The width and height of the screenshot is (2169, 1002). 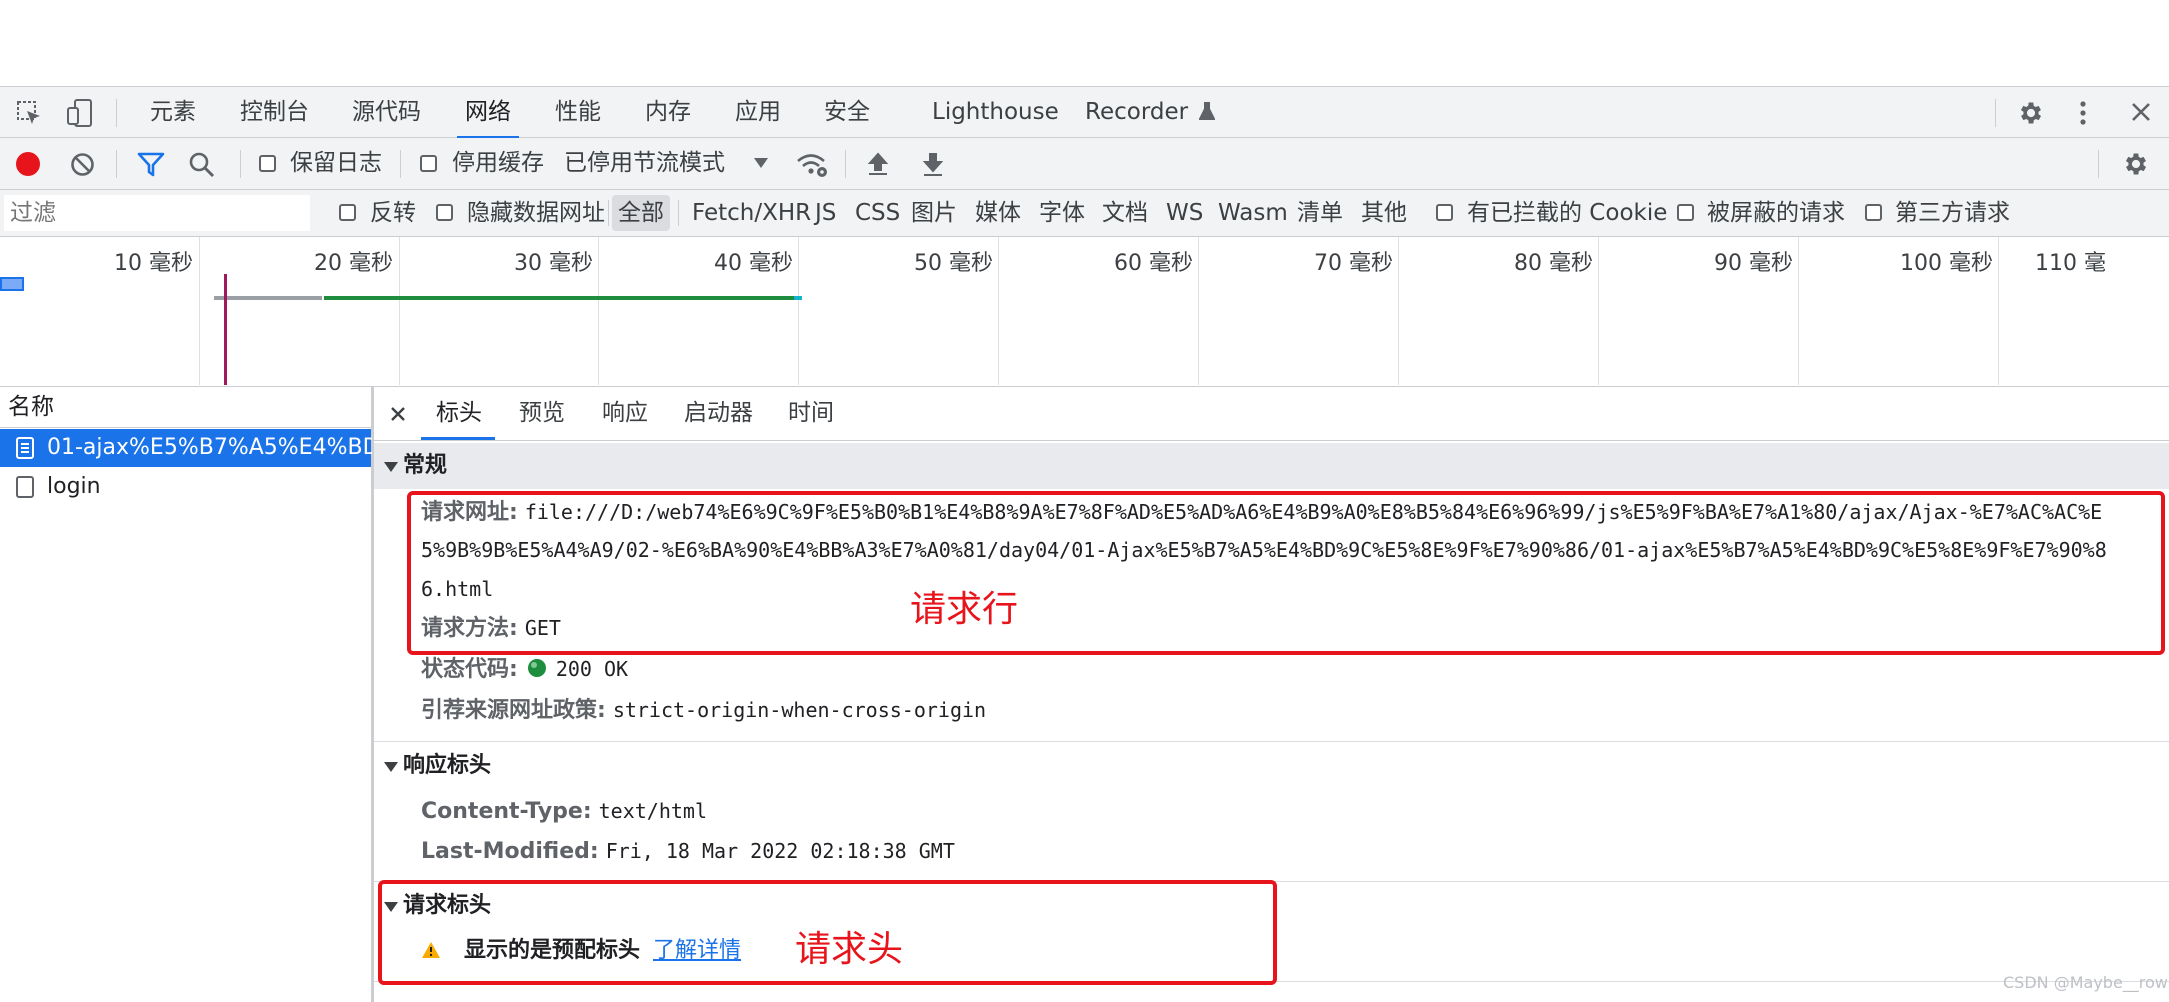 What do you see at coordinates (1873, 212) in the screenshot?
I see `third-party-checkbox` at bounding box center [1873, 212].